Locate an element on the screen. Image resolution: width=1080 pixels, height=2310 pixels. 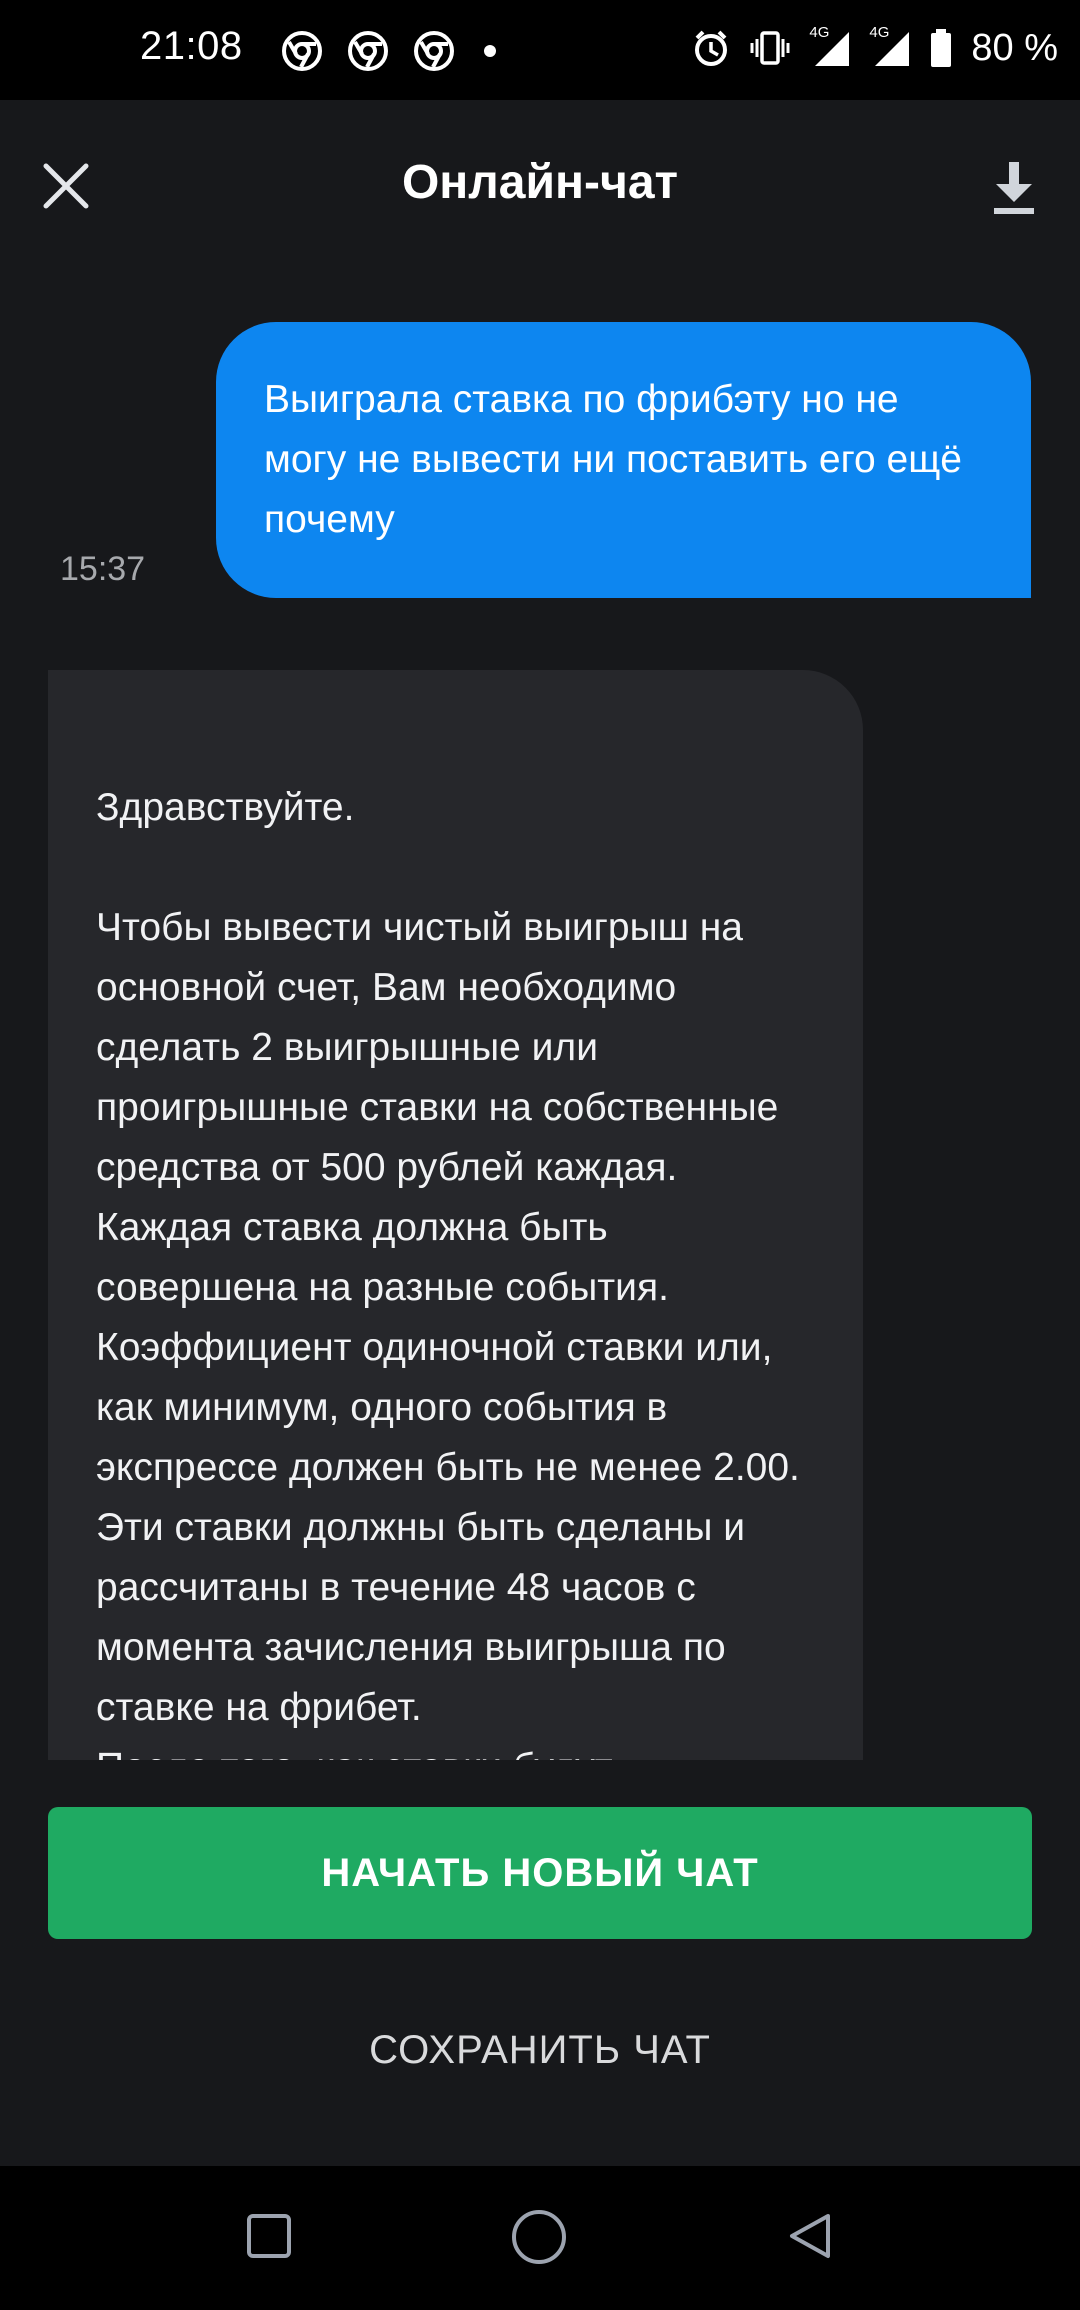
notification-dot is located at coordinates (490, 51).